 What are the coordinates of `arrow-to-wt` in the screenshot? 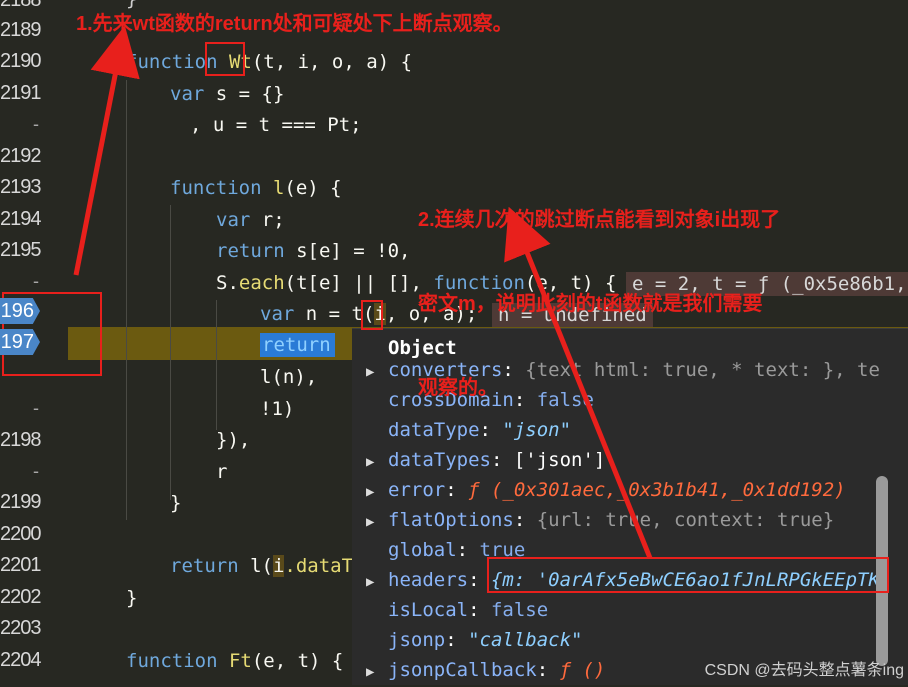 It's located at (106, 150).